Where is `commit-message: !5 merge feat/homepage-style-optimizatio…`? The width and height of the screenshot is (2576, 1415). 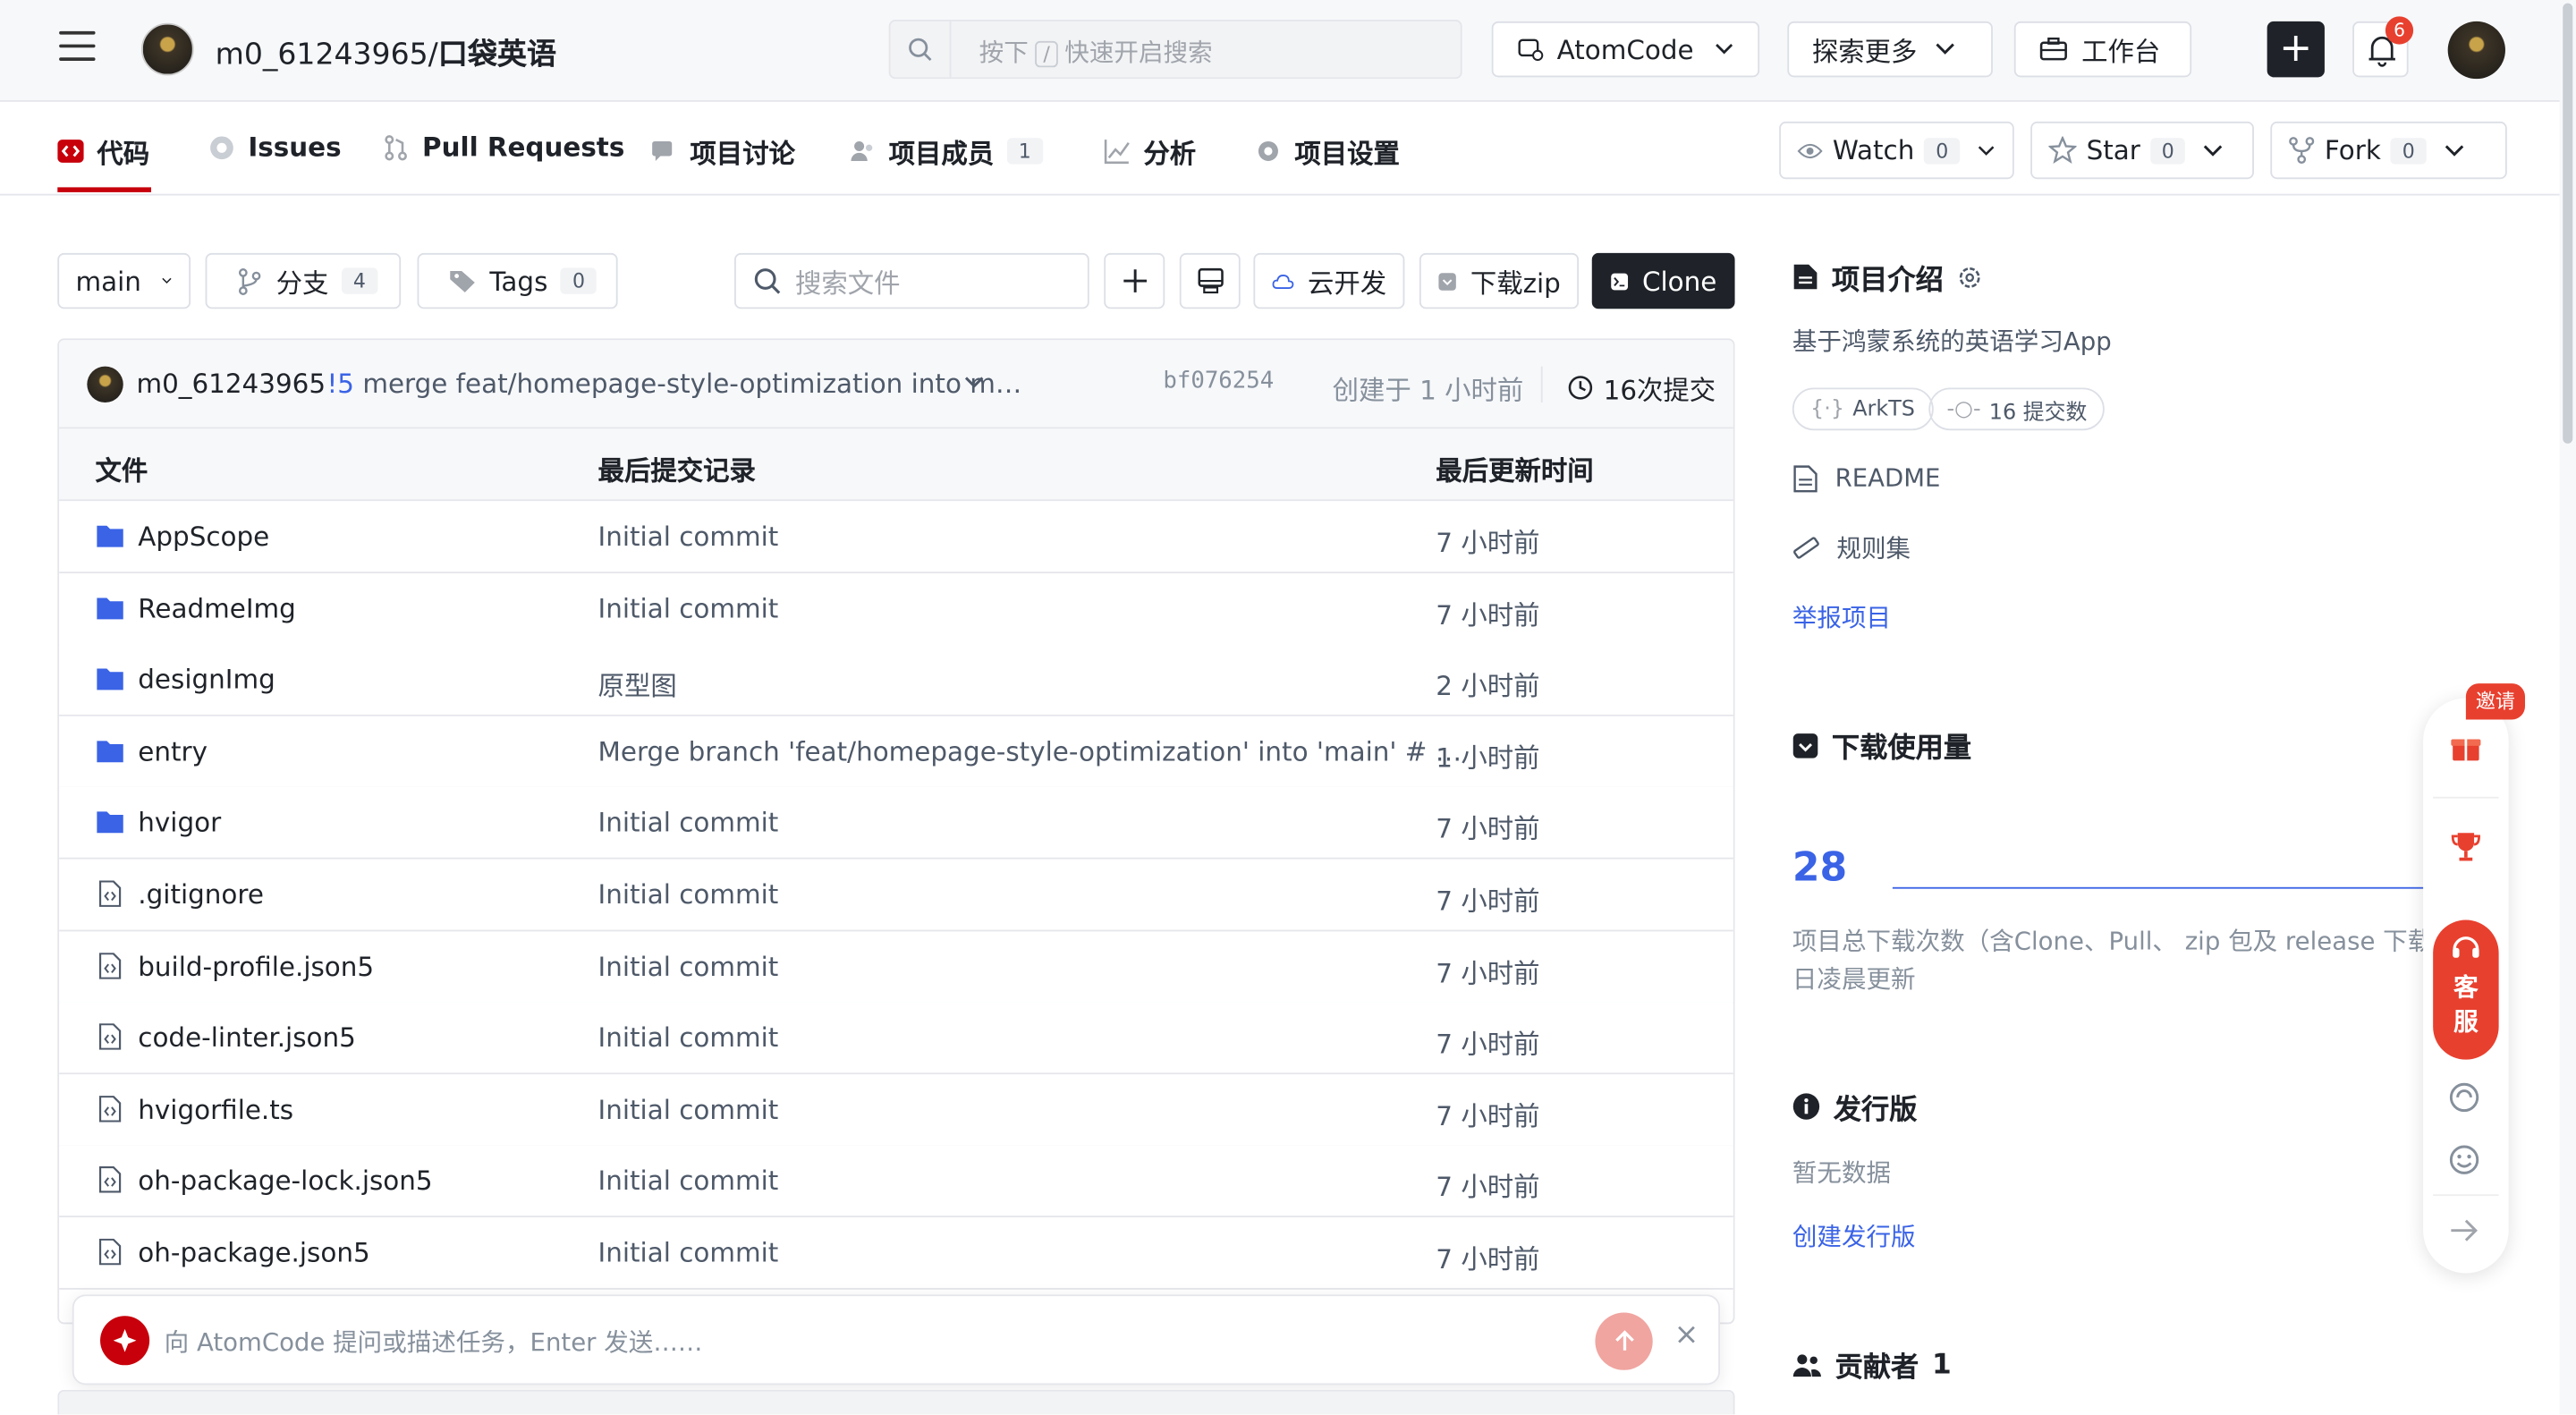 commit-message: !5 merge feat/homepage-style-optimizatio… is located at coordinates (674, 383).